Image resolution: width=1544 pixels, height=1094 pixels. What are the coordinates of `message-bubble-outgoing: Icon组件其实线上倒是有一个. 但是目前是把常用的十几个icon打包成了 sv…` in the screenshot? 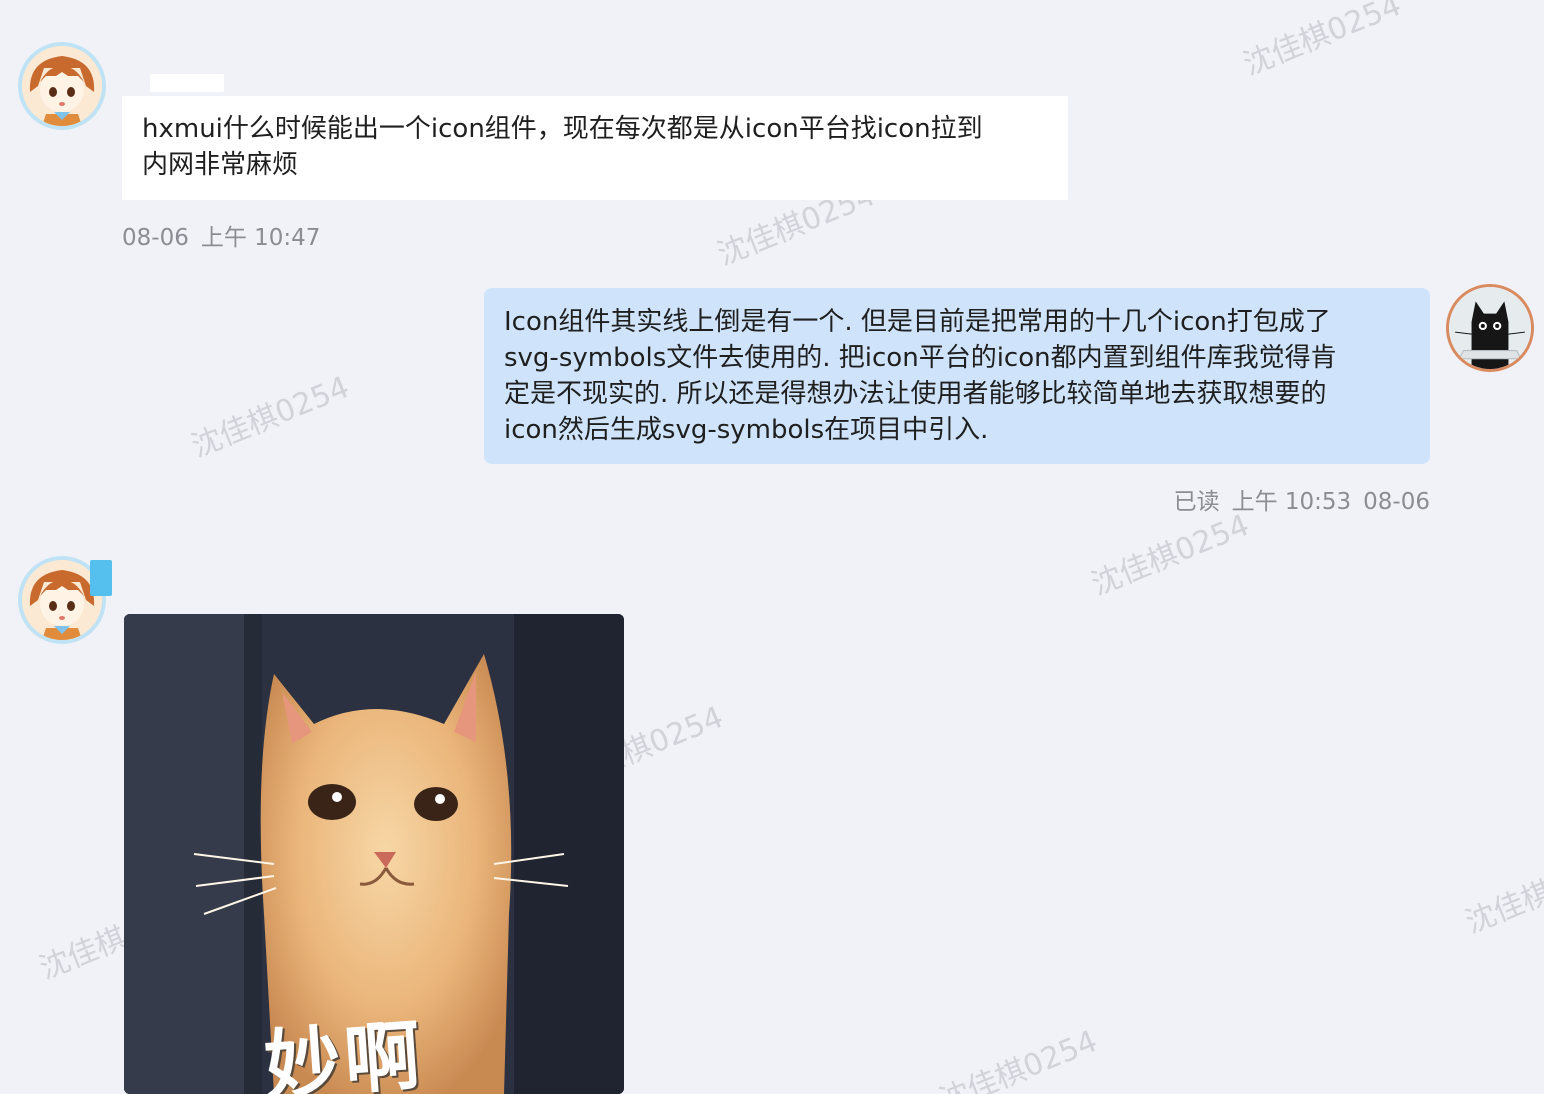 It's located at (957, 376).